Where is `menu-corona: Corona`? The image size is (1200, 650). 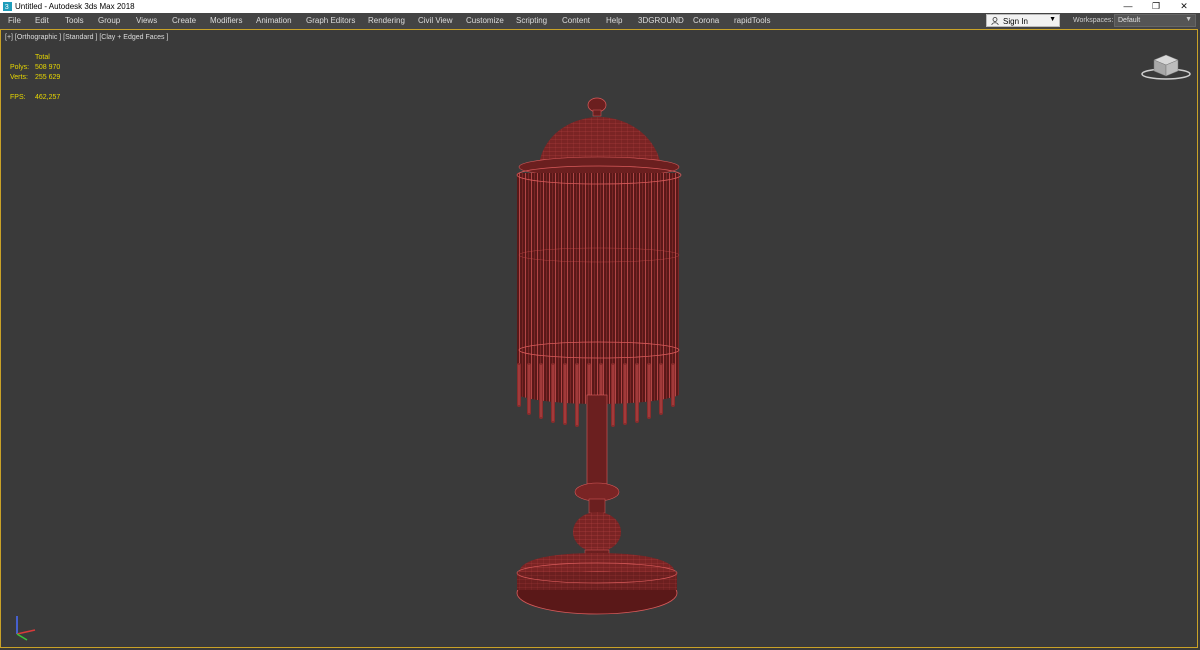
menu-corona: Corona is located at coordinates (706, 20).